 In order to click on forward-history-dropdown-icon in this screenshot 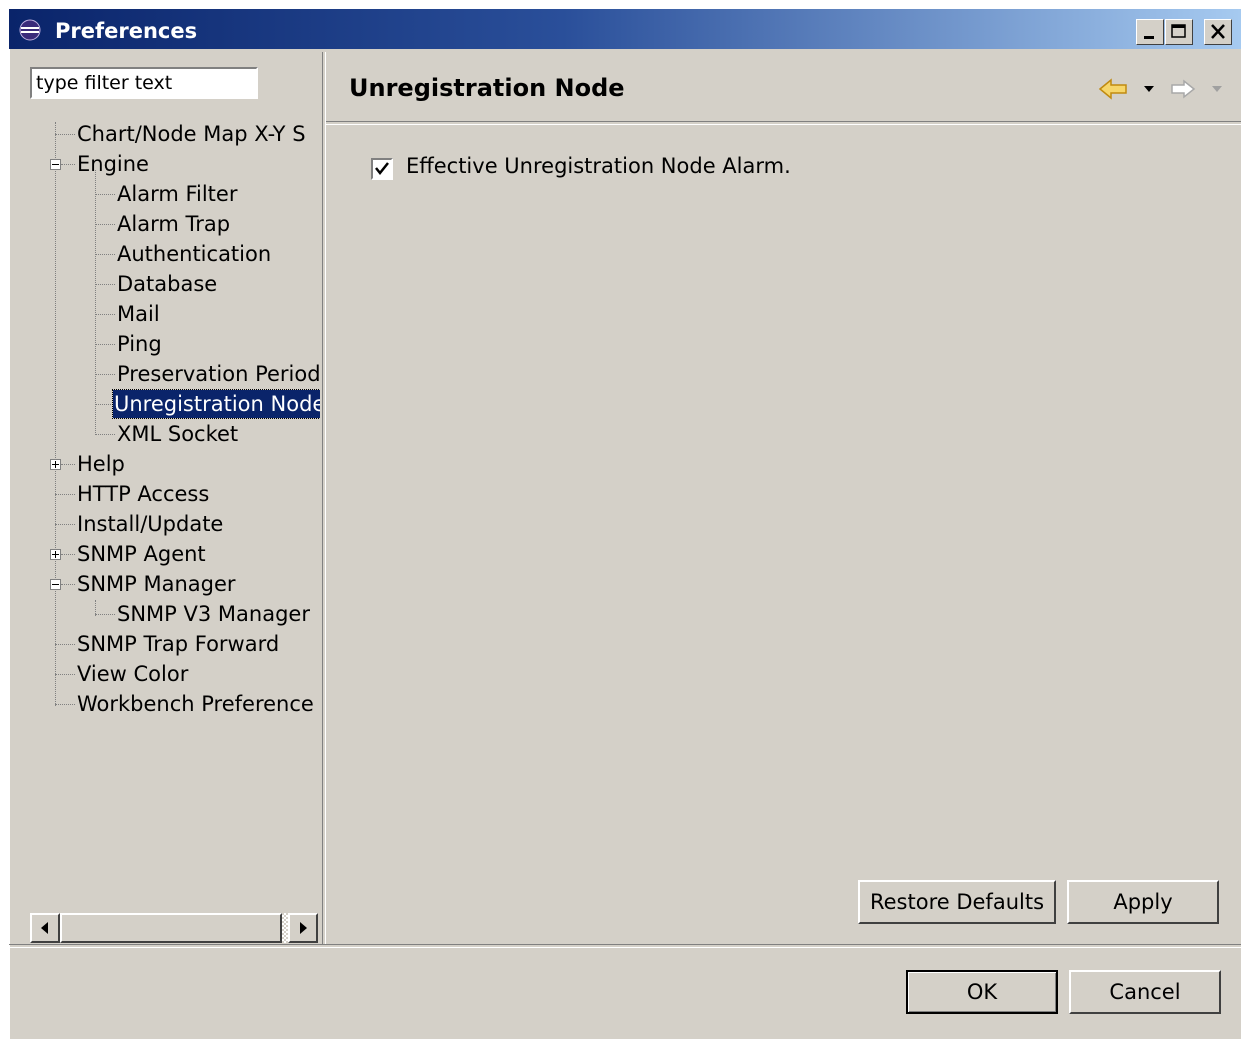, I will do `click(1217, 89)`.